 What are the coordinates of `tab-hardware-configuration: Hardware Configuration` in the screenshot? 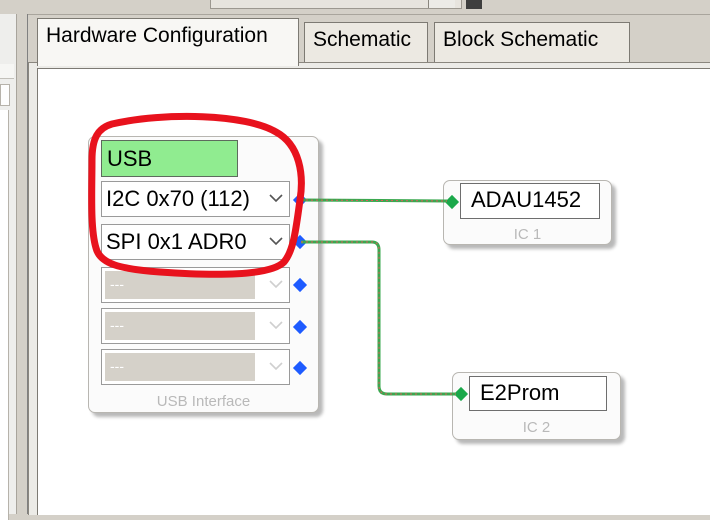 It's located at (168, 42).